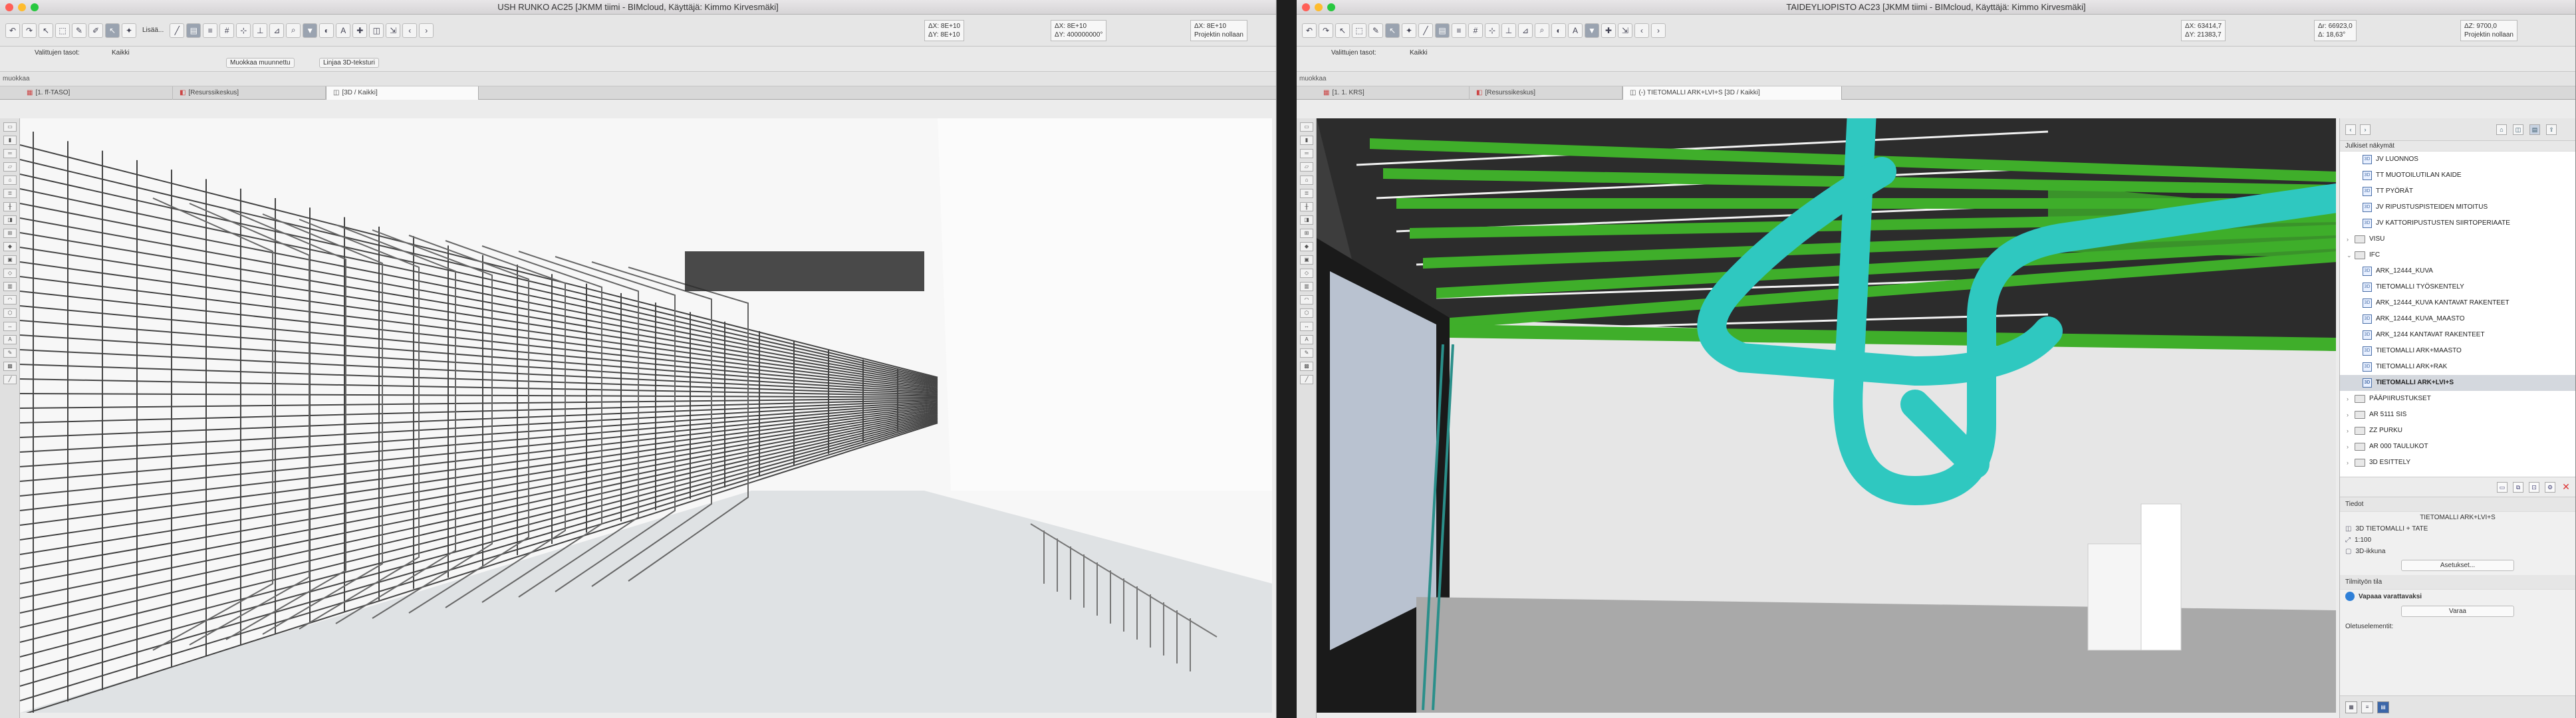 The height and width of the screenshot is (718, 2576). What do you see at coordinates (62, 30) in the screenshot?
I see `marquee-tool-icon: ⬚` at bounding box center [62, 30].